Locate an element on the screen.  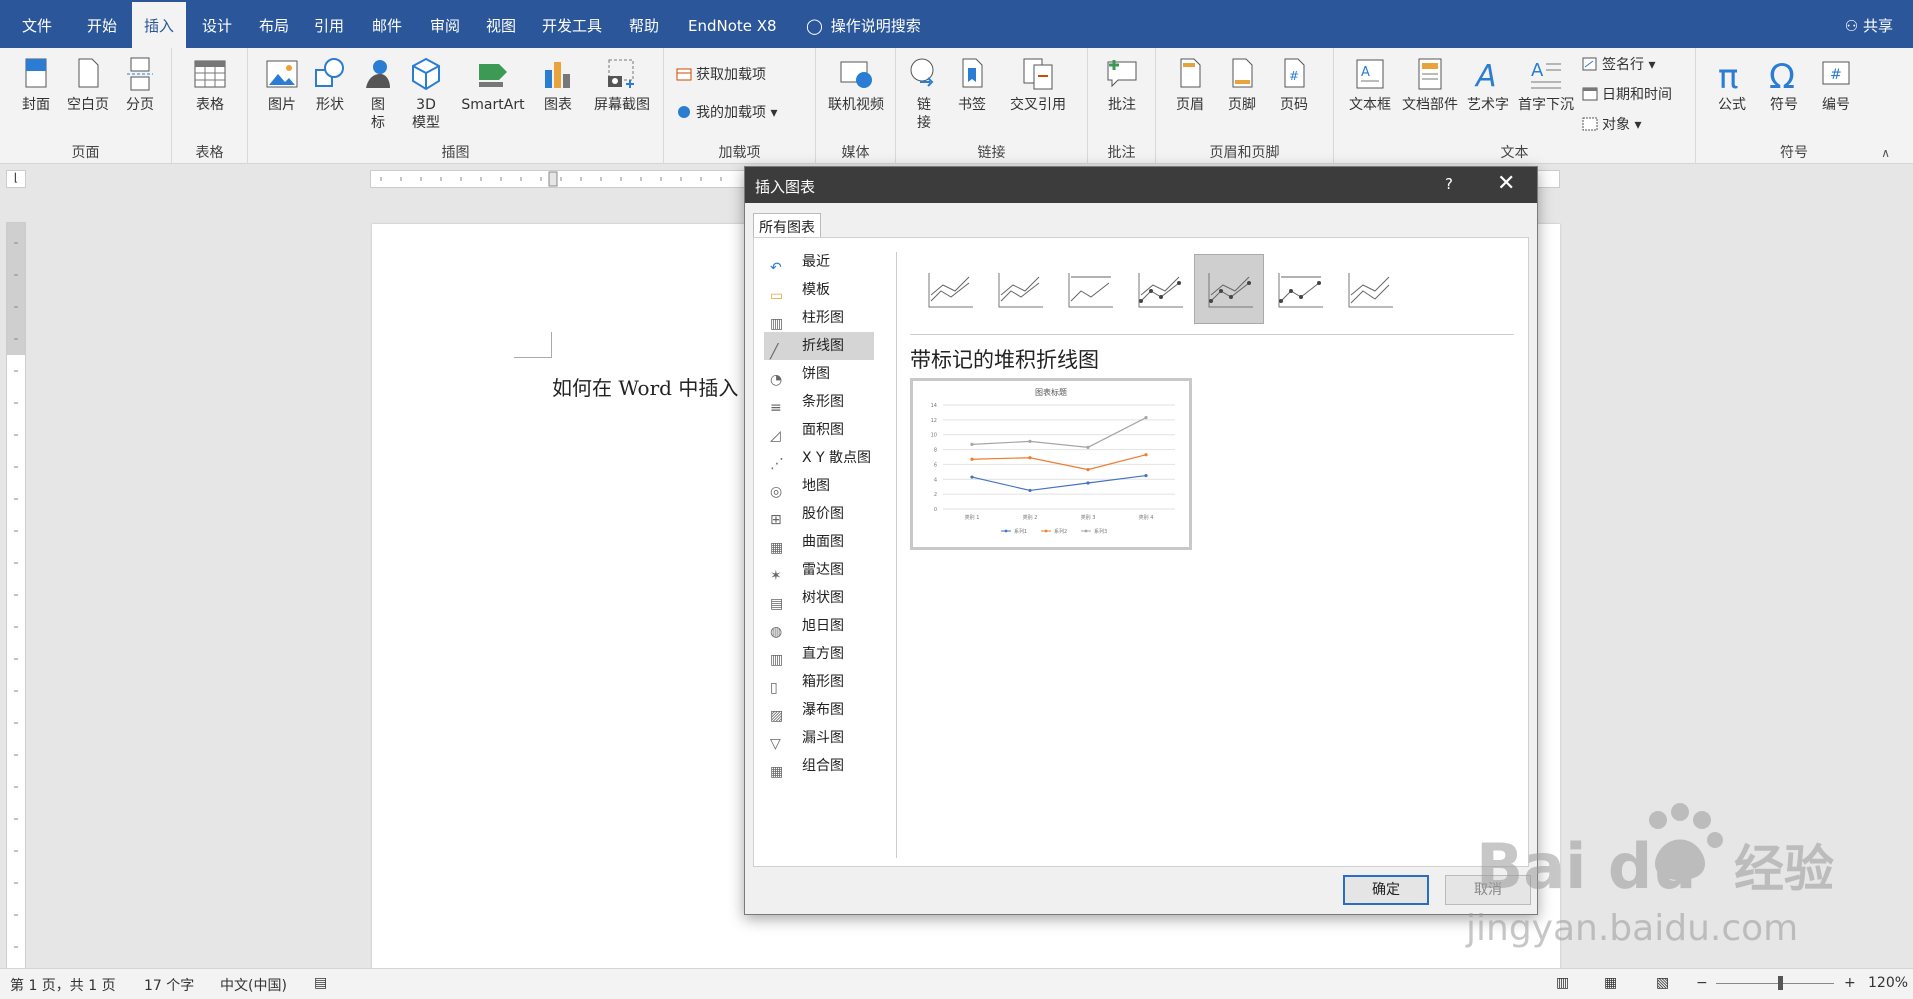
tab-review: 审阅 is located at coordinates (445, 24).